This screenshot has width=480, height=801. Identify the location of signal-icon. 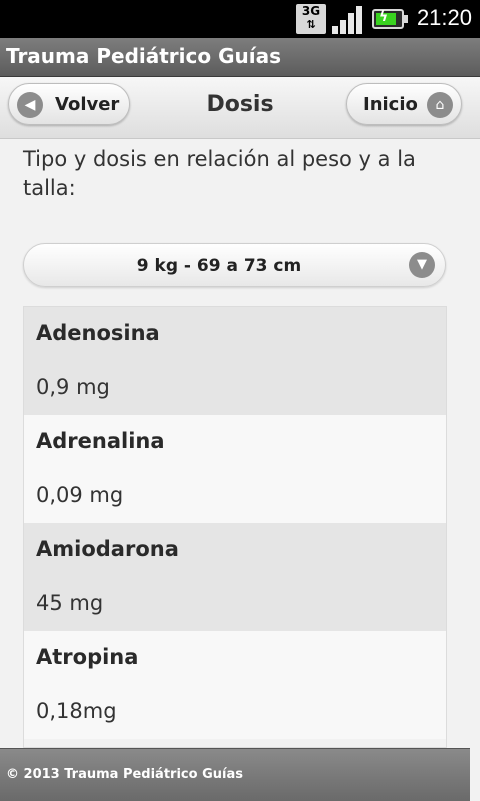
(349, 19).